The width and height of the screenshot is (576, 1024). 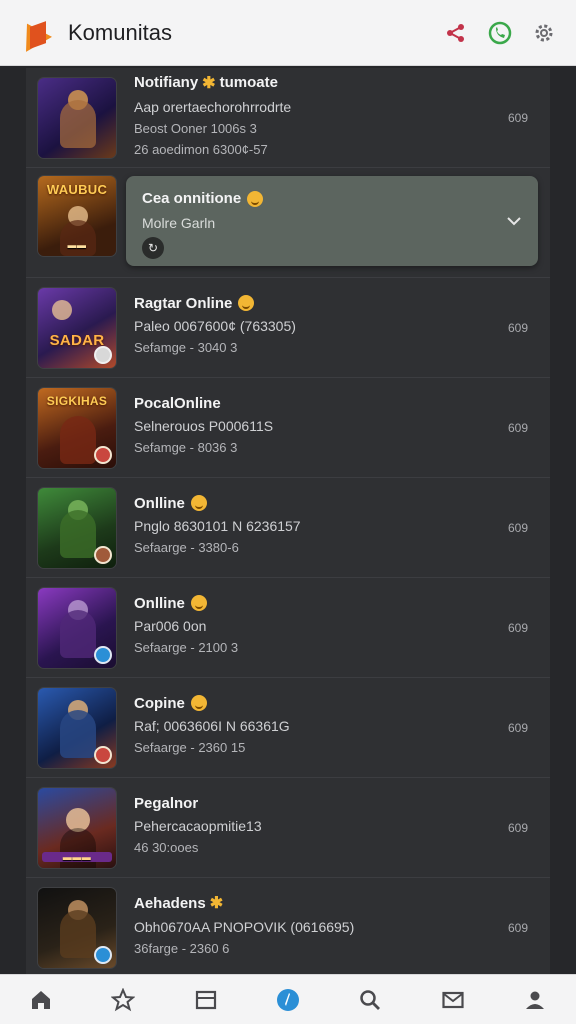 I want to click on share-icon, so click(x=456, y=33).